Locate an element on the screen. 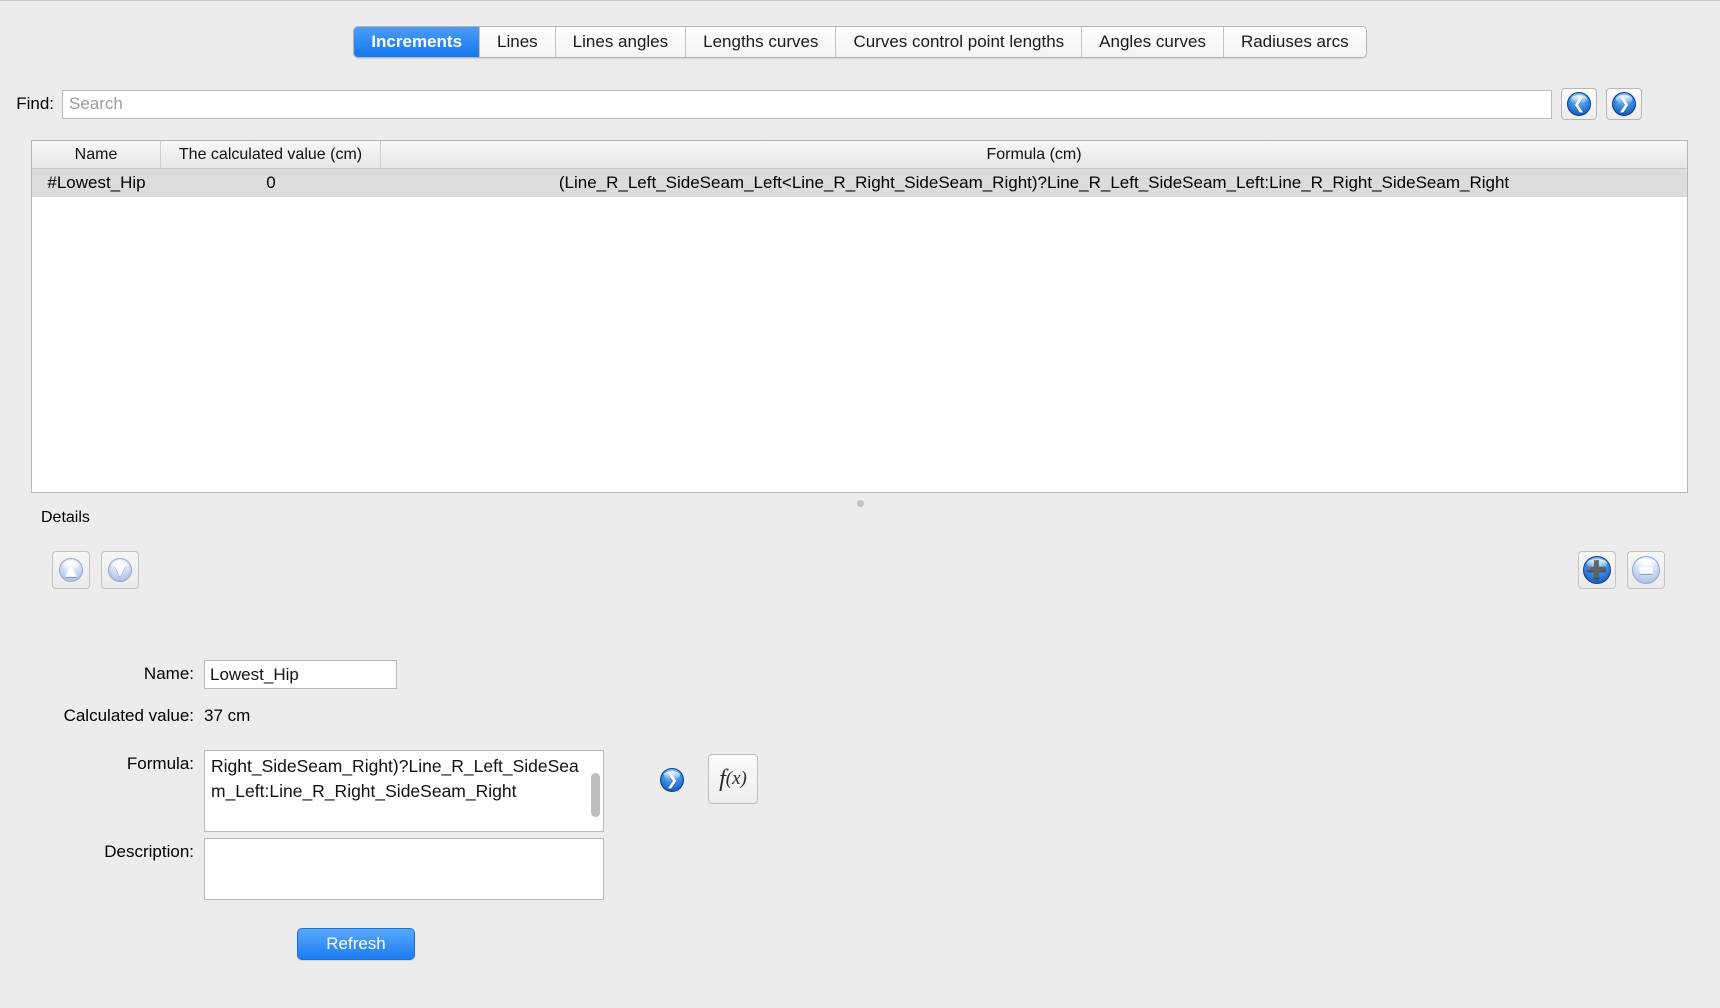 The image size is (1720, 1008). name-field-row: Name: is located at coordinates (214, 674).